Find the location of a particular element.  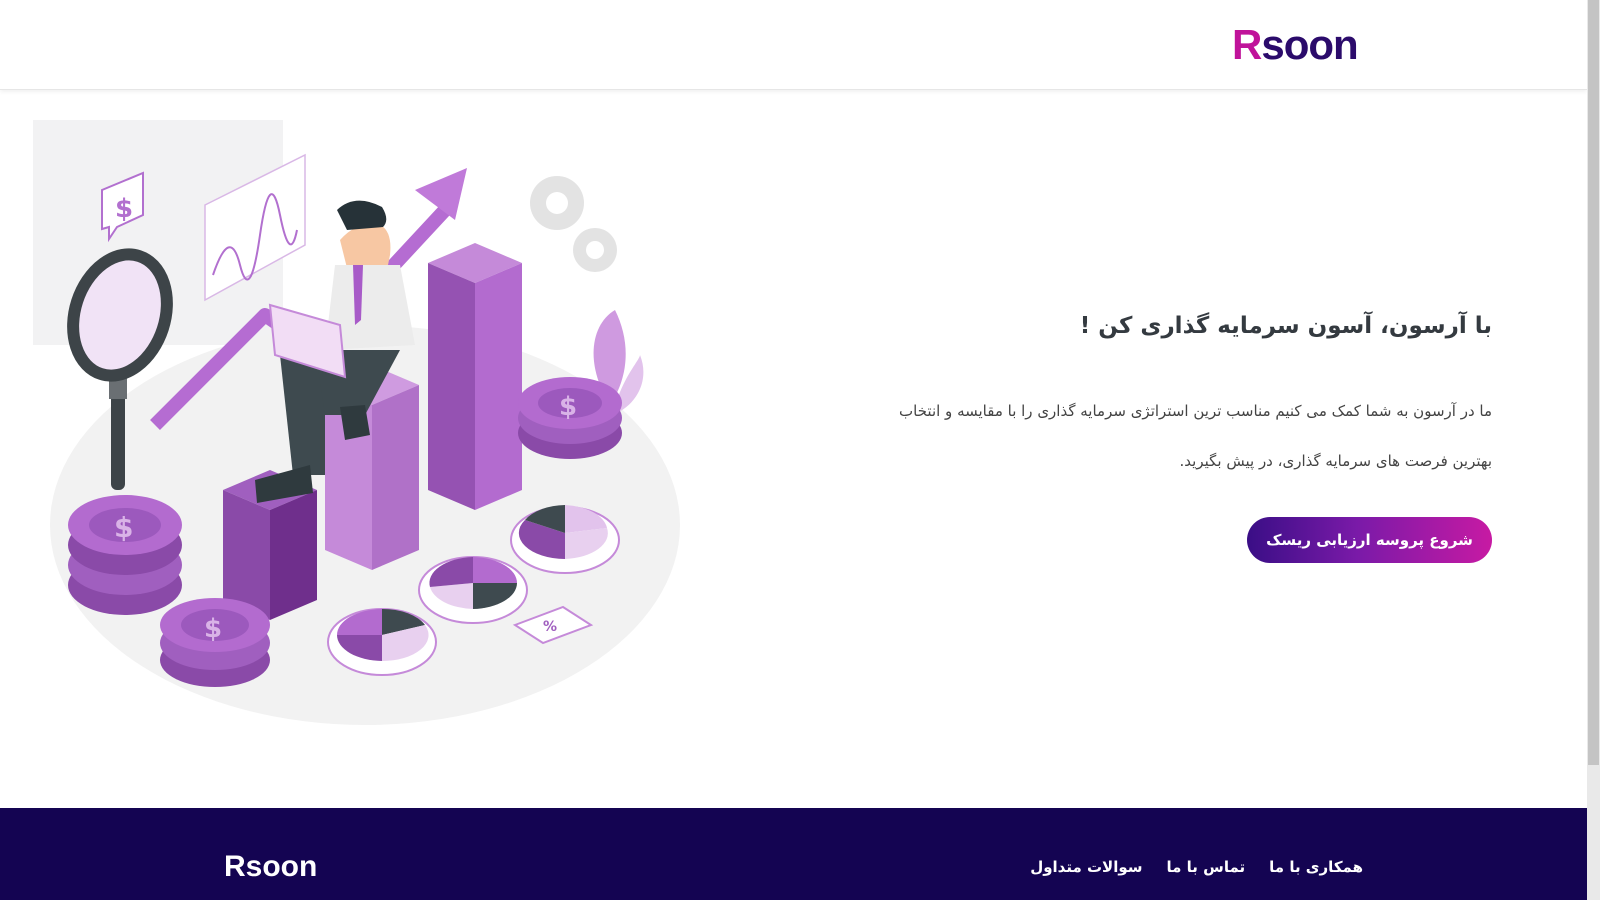

coin-stack-left-icon: $ is located at coordinates (125, 555).